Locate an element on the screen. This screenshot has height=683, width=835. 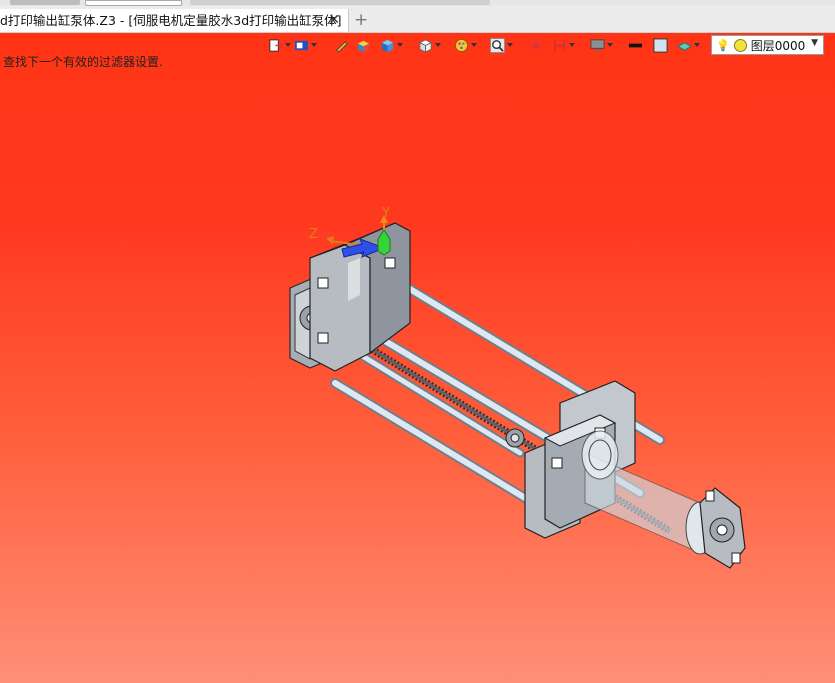
tab-document: d打印输出缸泵体.Z3 - [伺服电机定量胶水3d打印输出缸泵体] ✕ is located at coordinates (174, 20).